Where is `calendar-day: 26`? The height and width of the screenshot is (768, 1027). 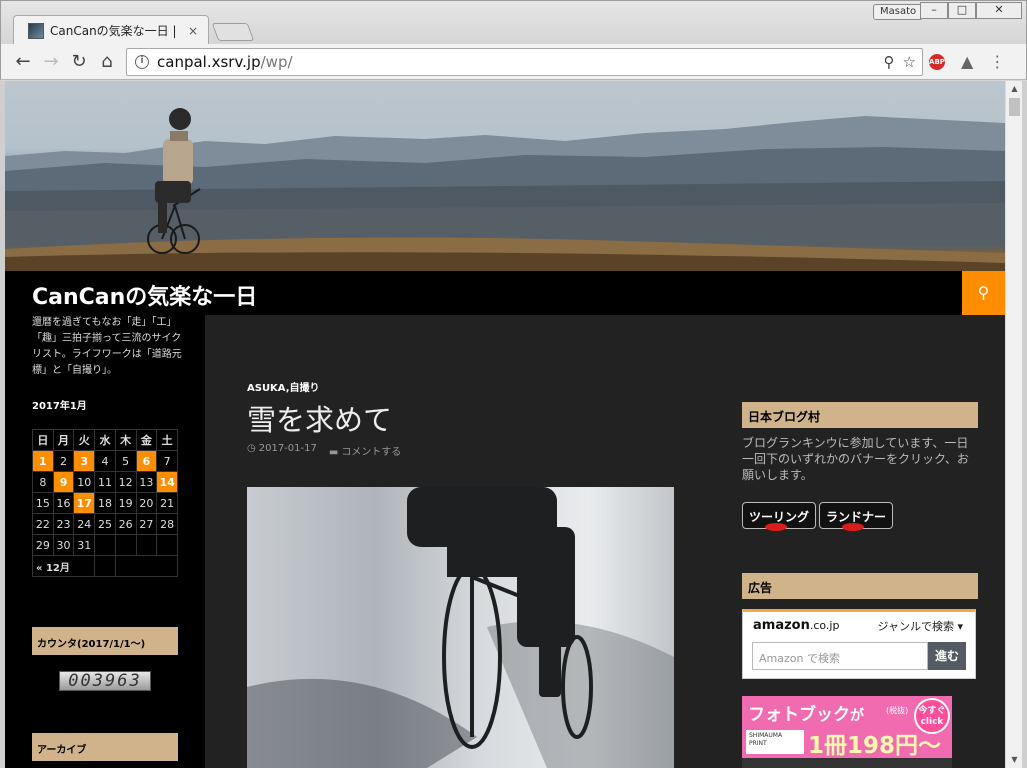
calendar-day: 26 is located at coordinates (125, 524).